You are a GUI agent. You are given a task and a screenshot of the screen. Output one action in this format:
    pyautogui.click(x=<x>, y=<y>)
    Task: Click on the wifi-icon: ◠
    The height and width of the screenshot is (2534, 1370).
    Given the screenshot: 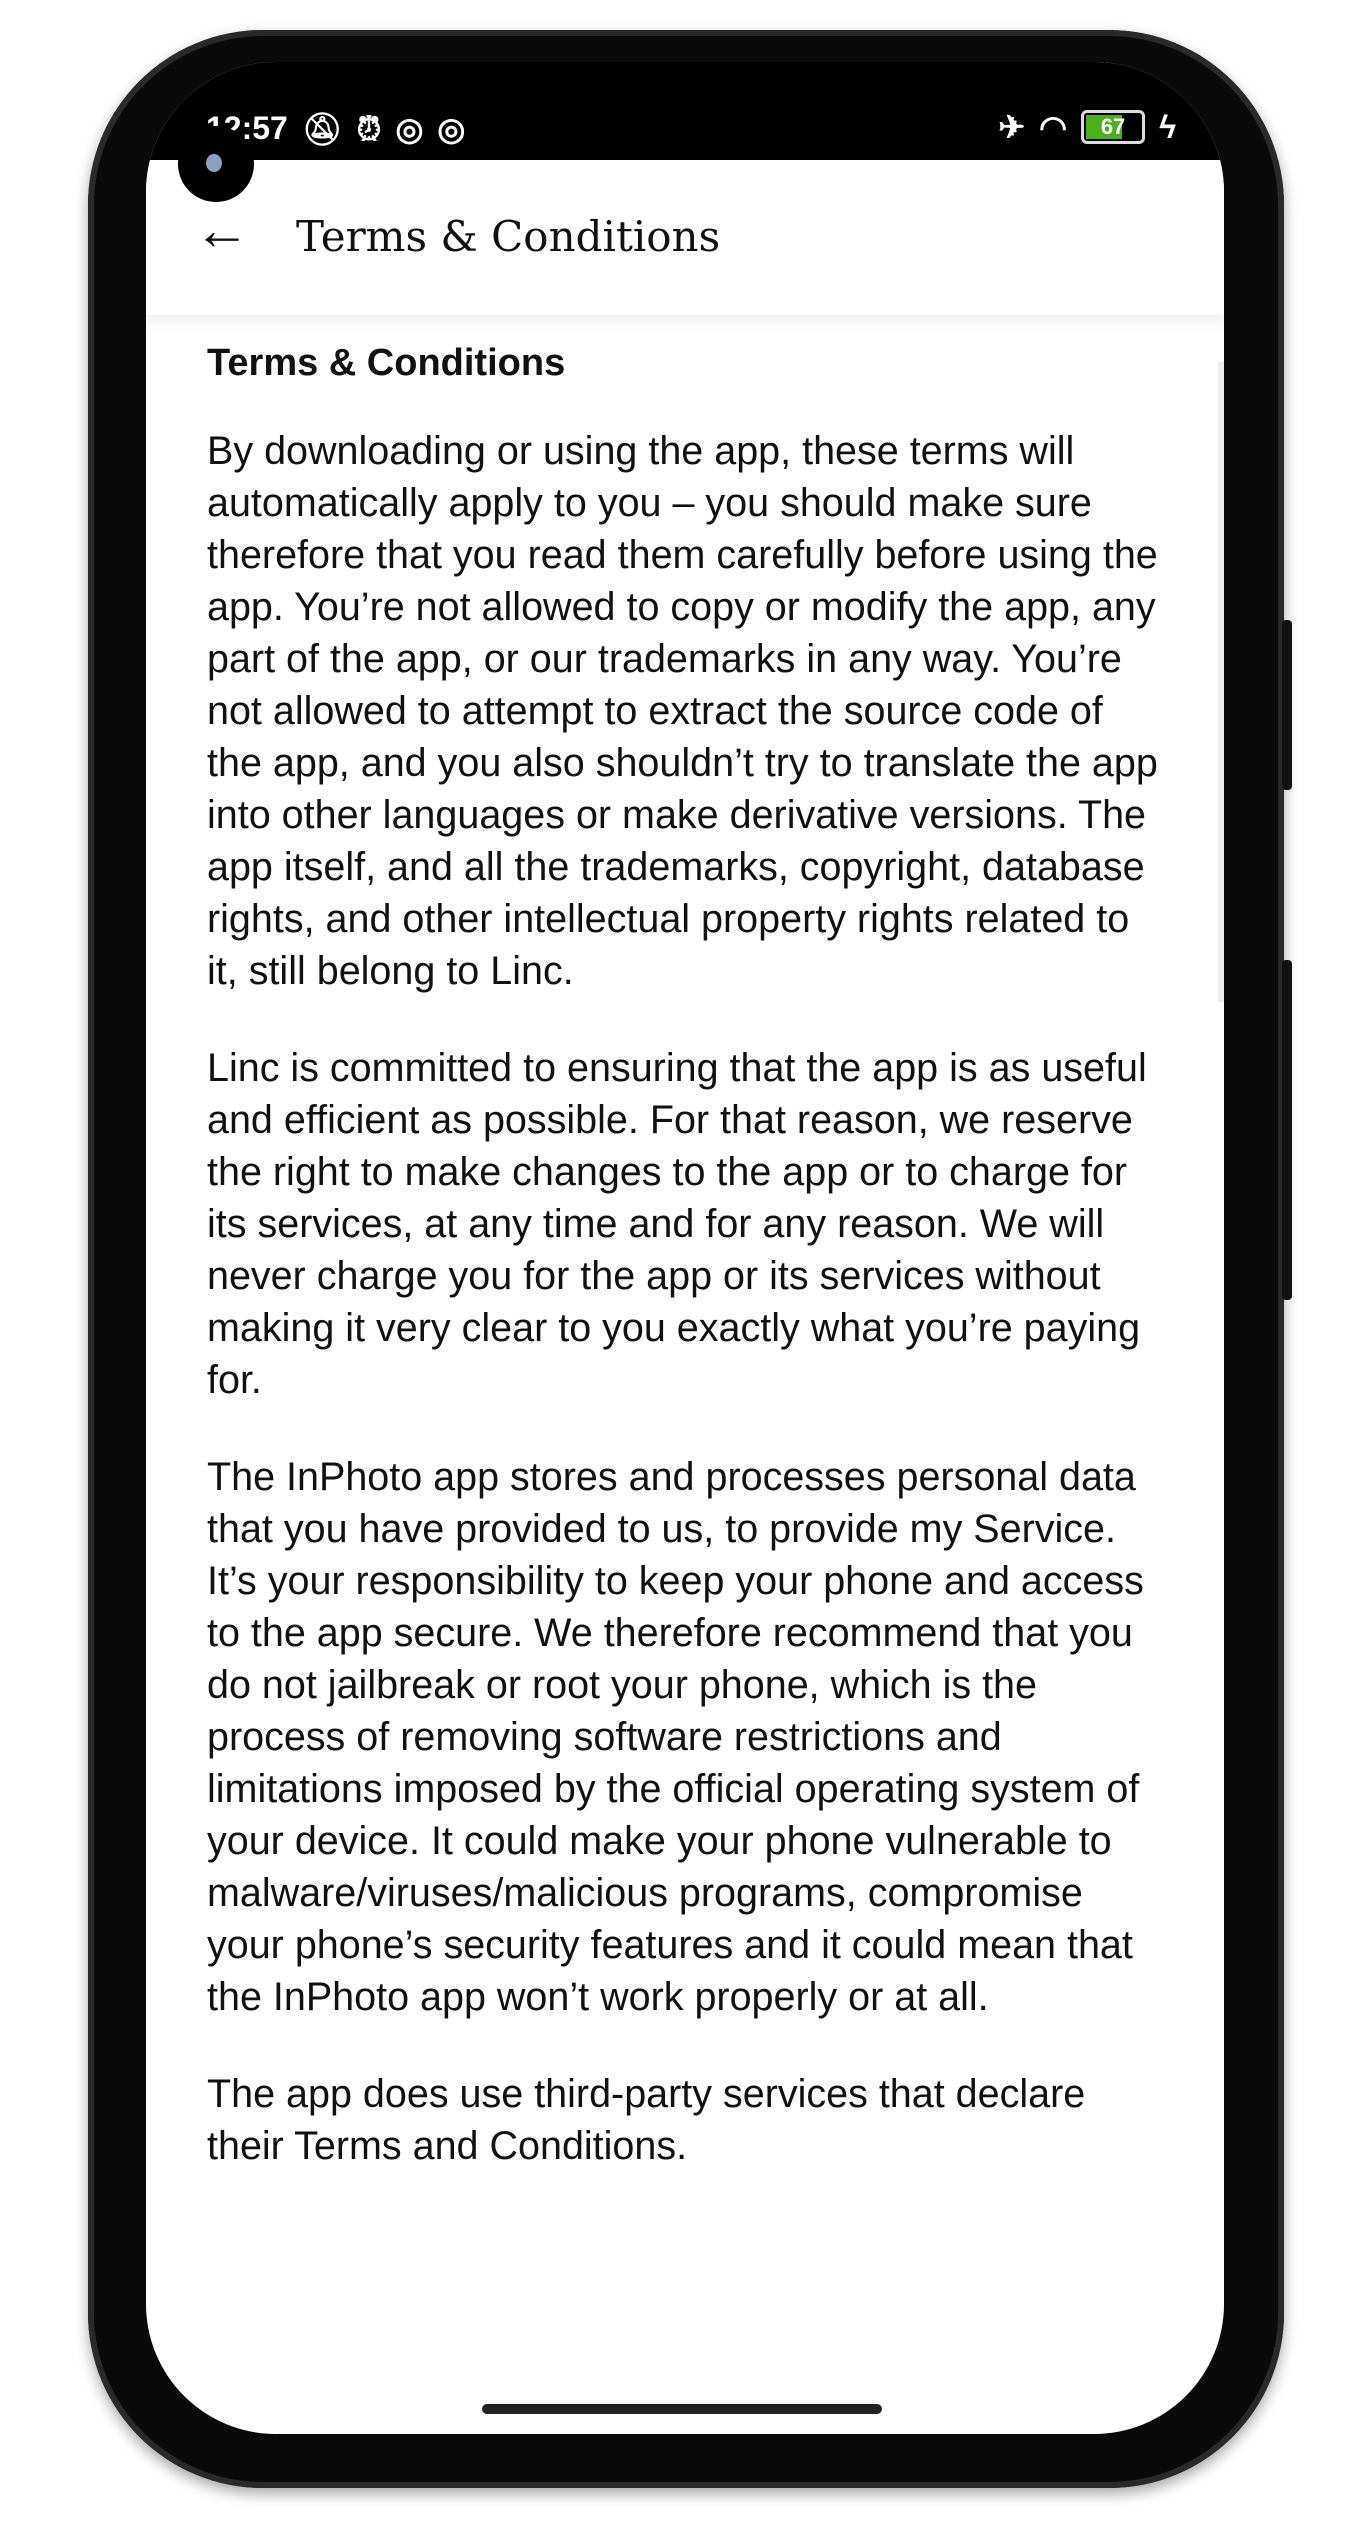 What is the action you would take?
    pyautogui.click(x=1053, y=127)
    